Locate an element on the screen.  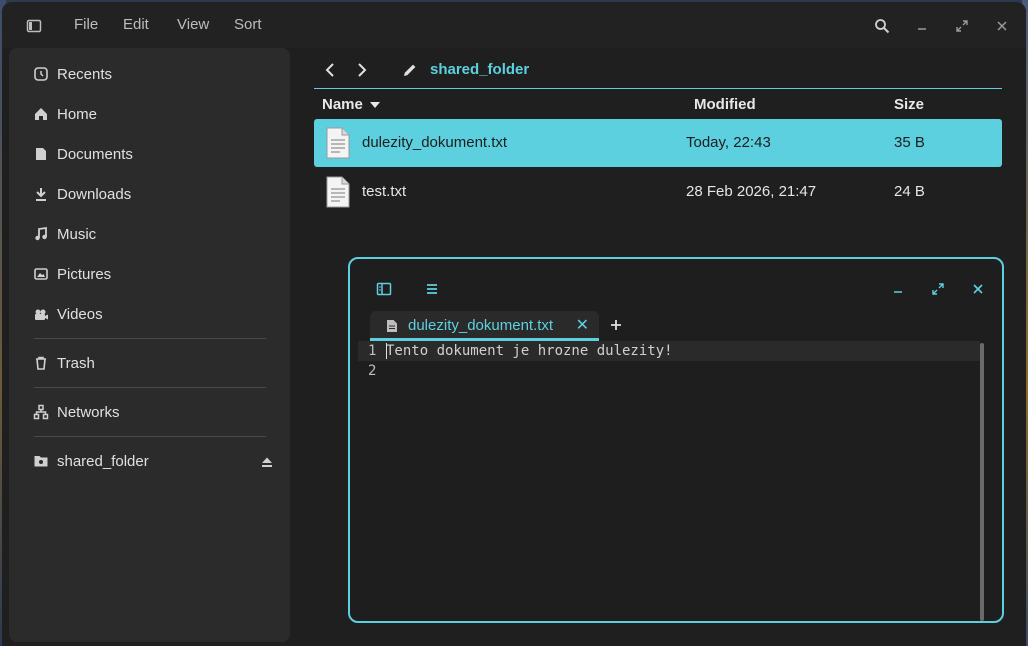
editor-tab-title: dulezity_dokument.txt is located at coordinates (481, 325).